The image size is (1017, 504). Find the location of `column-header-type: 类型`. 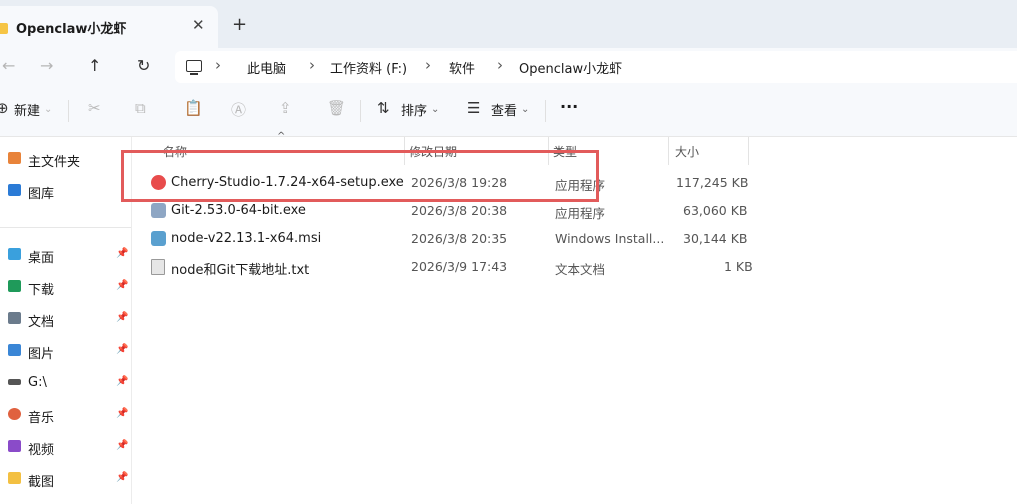

column-header-type: 类型 is located at coordinates (565, 151).